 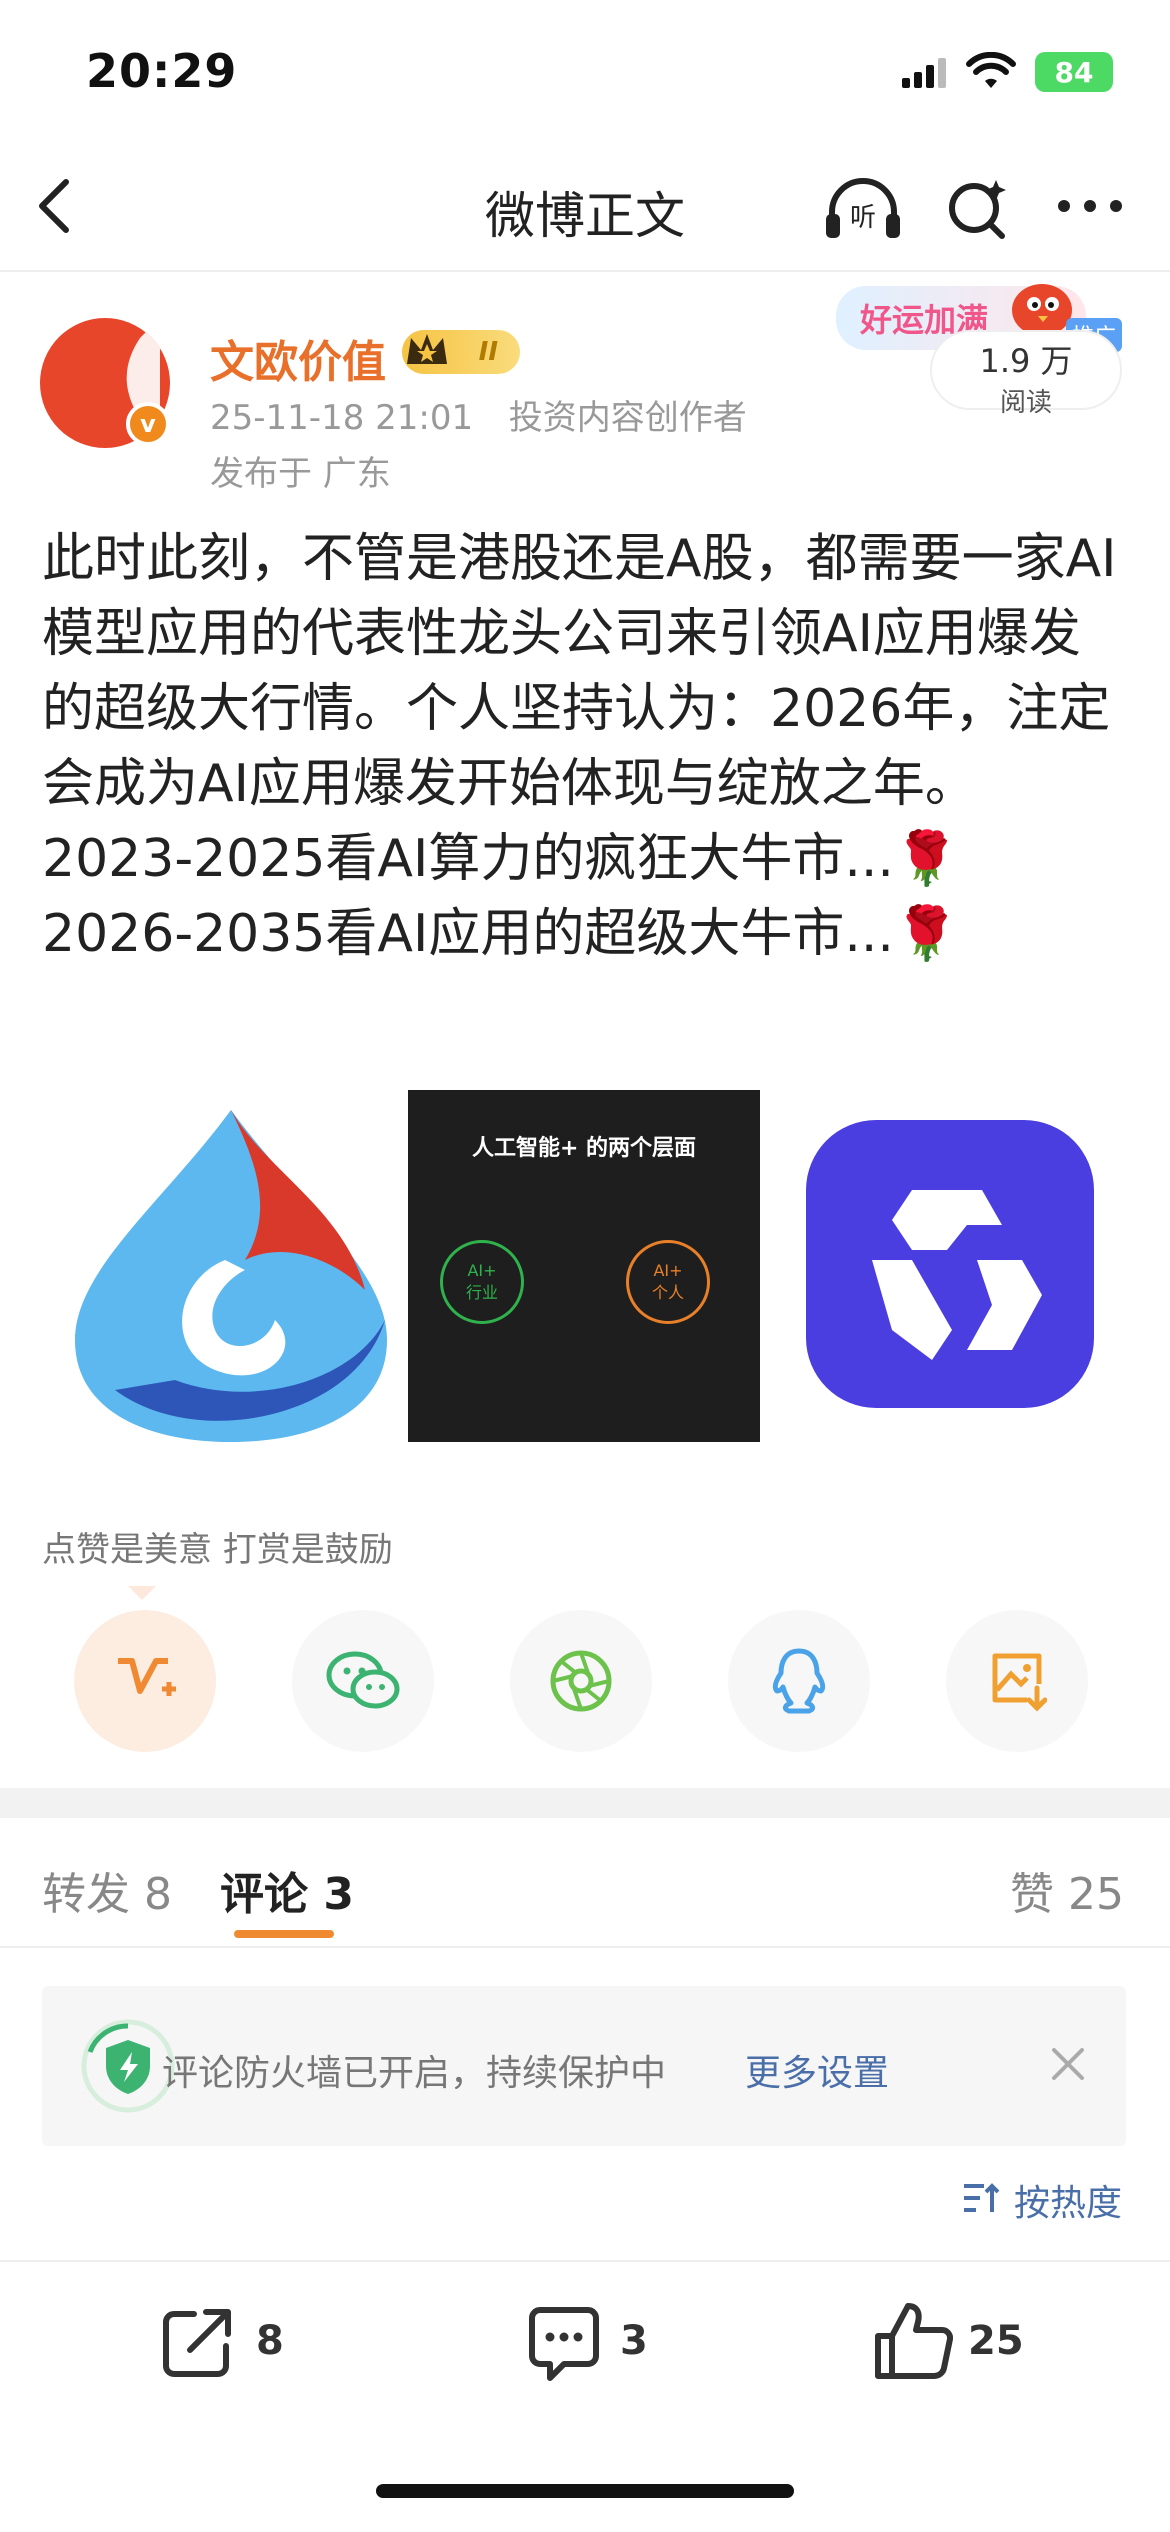 I want to click on more-settings-link: 更多设置, so click(x=817, y=2070).